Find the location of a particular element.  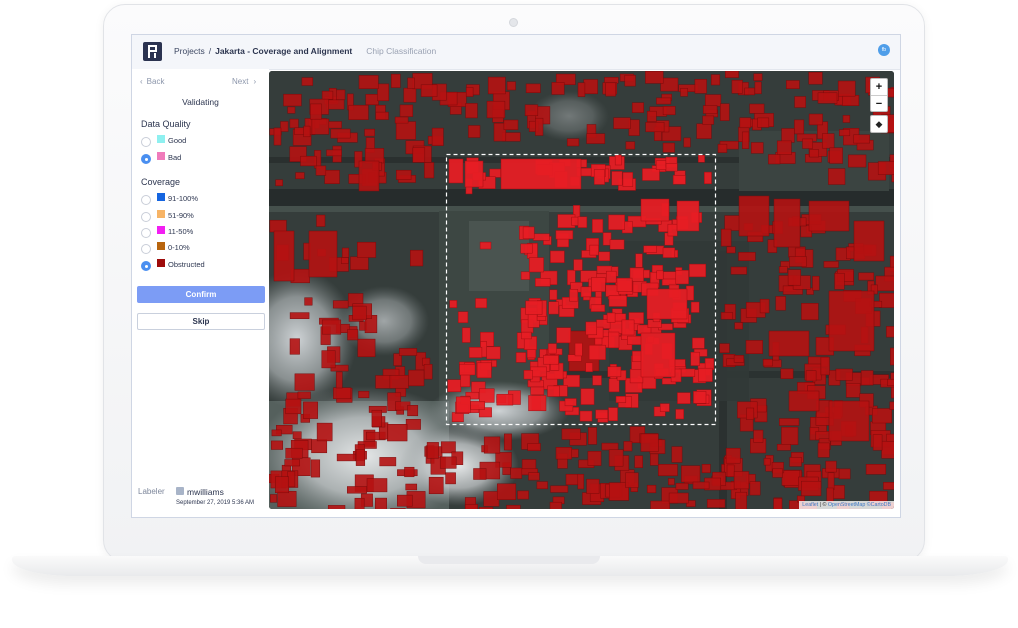

carto-link: ©CartoDB is located at coordinates (878, 505).